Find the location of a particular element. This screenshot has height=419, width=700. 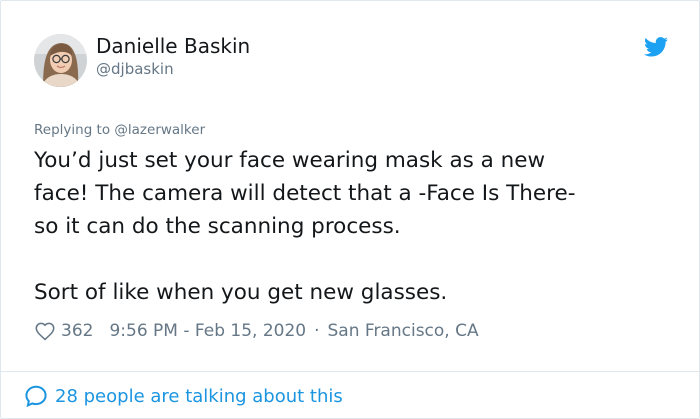

twitter-bird-icon is located at coordinates (656, 47).